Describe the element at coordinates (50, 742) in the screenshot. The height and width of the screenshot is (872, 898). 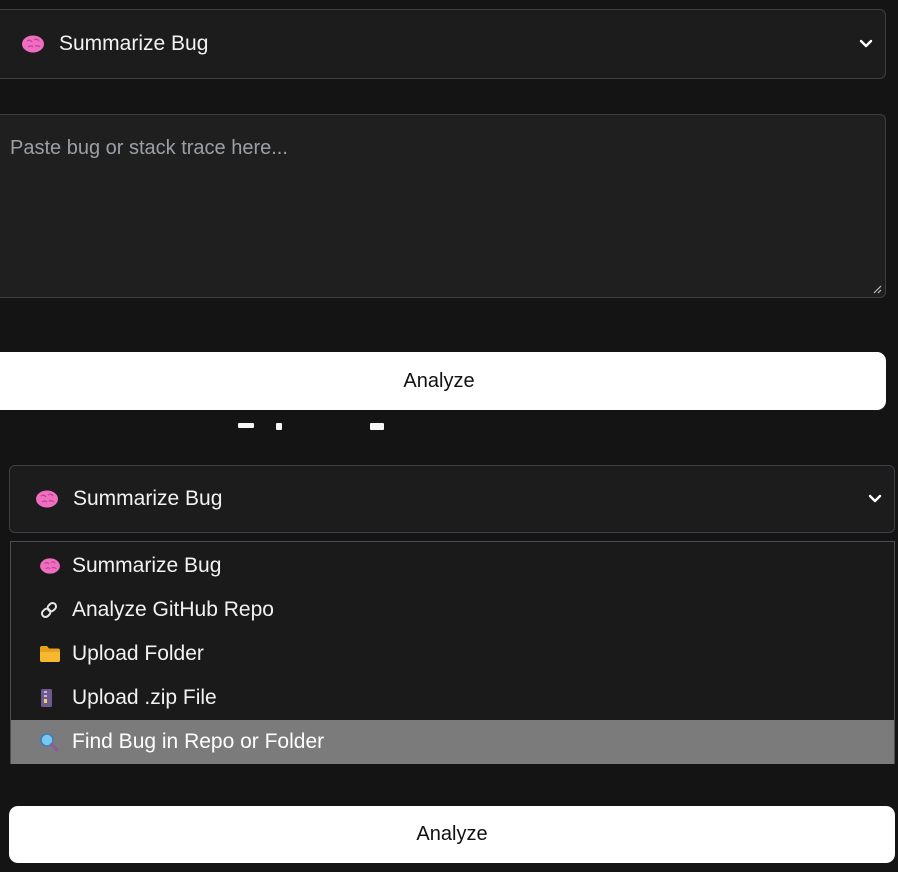
I see `magnifier-icon` at that location.